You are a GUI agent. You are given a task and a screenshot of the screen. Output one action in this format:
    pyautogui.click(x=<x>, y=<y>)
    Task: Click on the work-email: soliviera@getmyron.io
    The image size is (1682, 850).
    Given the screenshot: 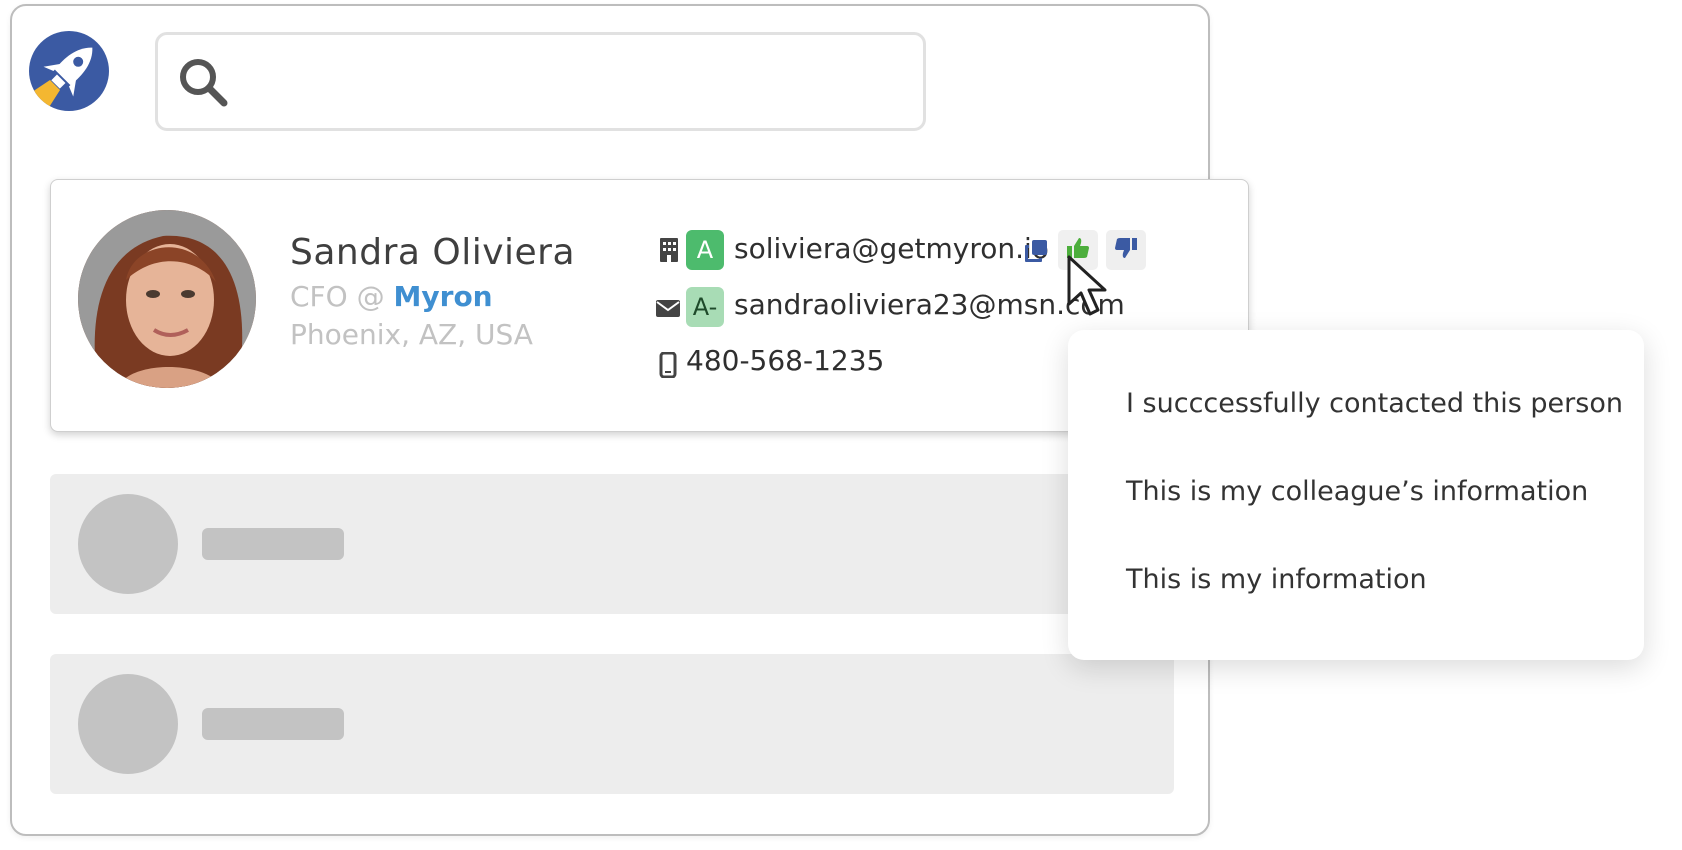 What is the action you would take?
    pyautogui.click(x=891, y=248)
    